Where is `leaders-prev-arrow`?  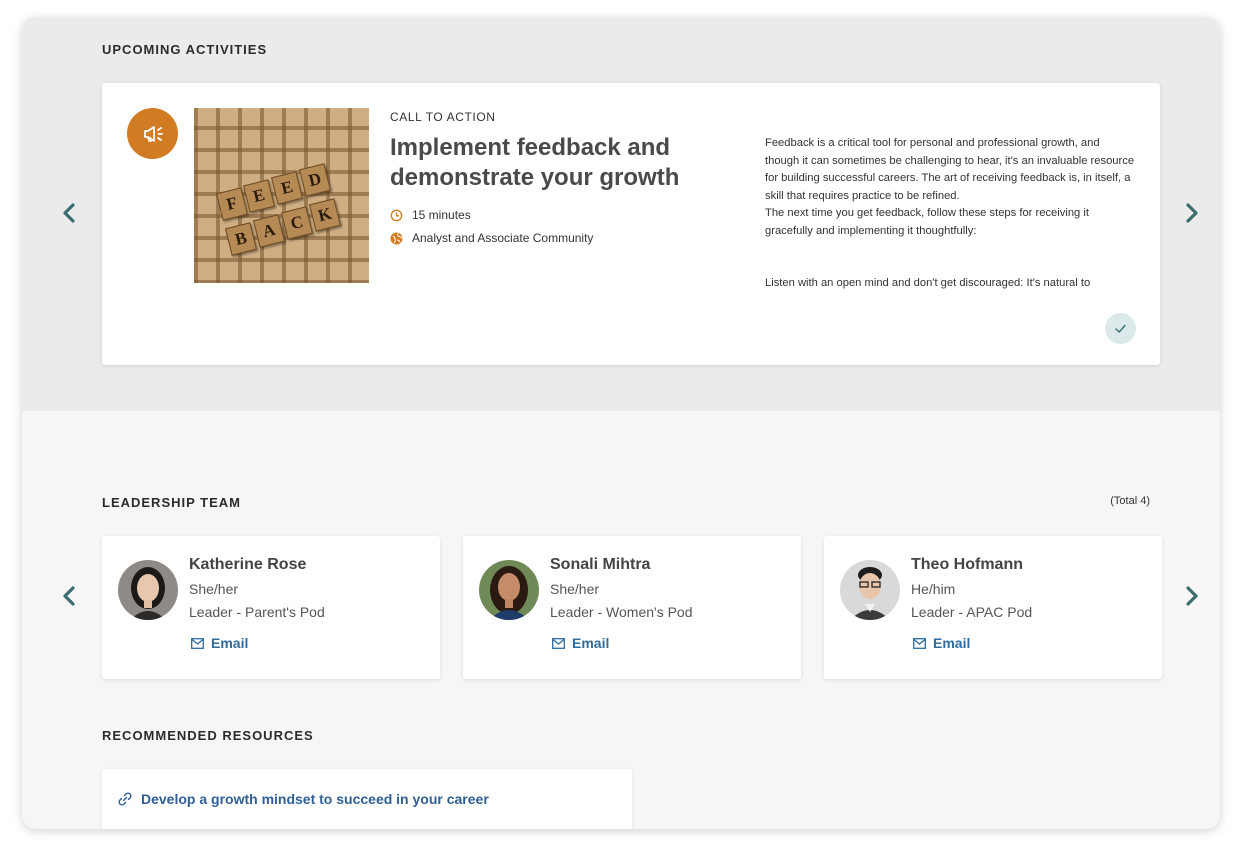 leaders-prev-arrow is located at coordinates (69, 596).